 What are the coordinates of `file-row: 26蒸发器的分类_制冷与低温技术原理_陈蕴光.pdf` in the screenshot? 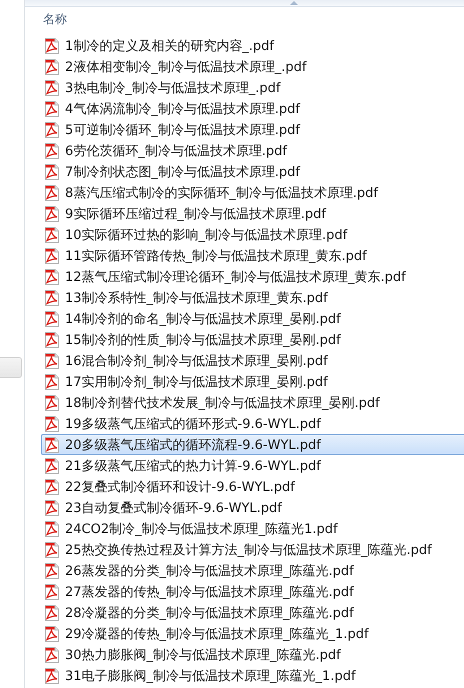 It's located at (252, 570).